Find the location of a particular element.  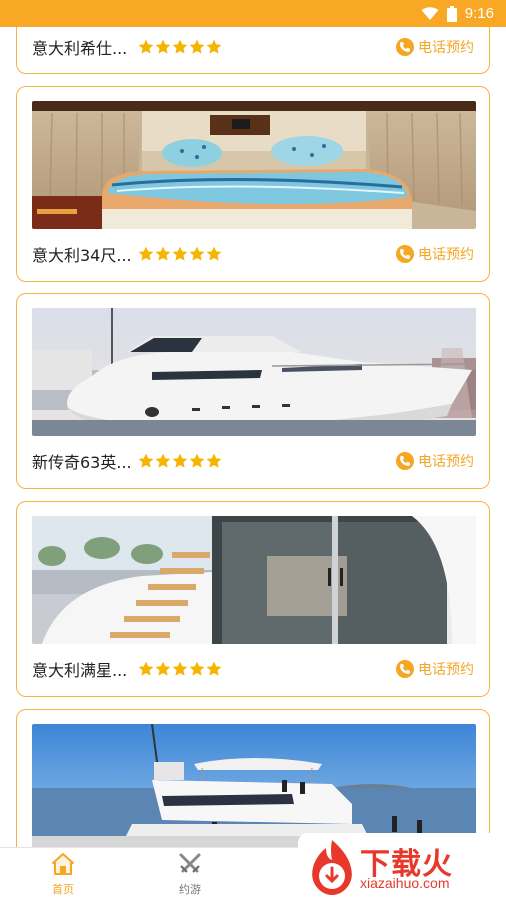

wifi-icon is located at coordinates (430, 13).